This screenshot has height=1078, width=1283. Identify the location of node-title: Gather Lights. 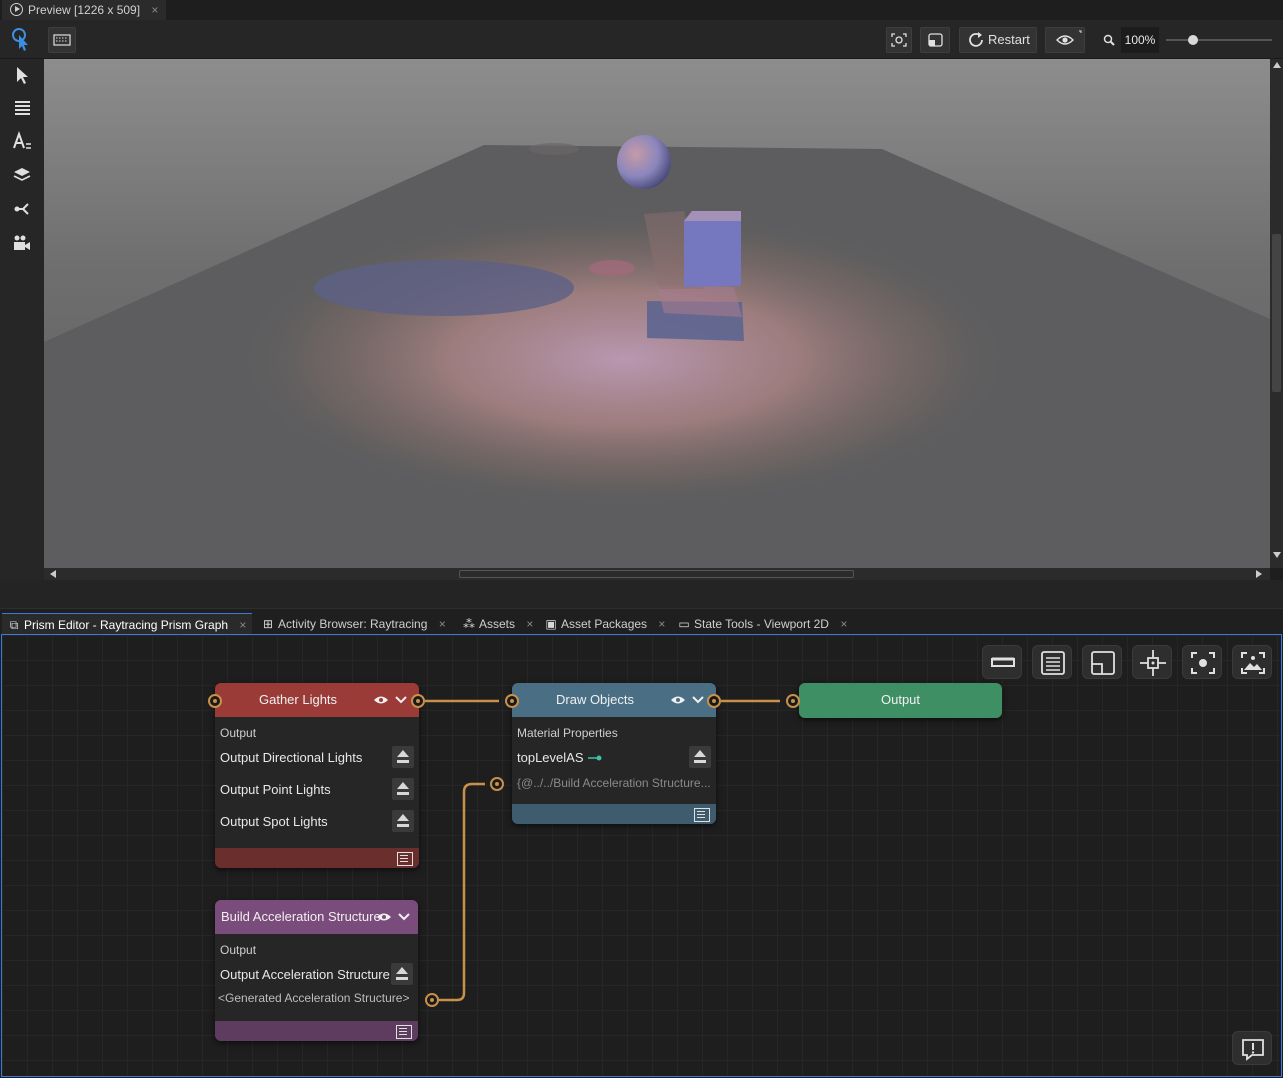
(298, 699).